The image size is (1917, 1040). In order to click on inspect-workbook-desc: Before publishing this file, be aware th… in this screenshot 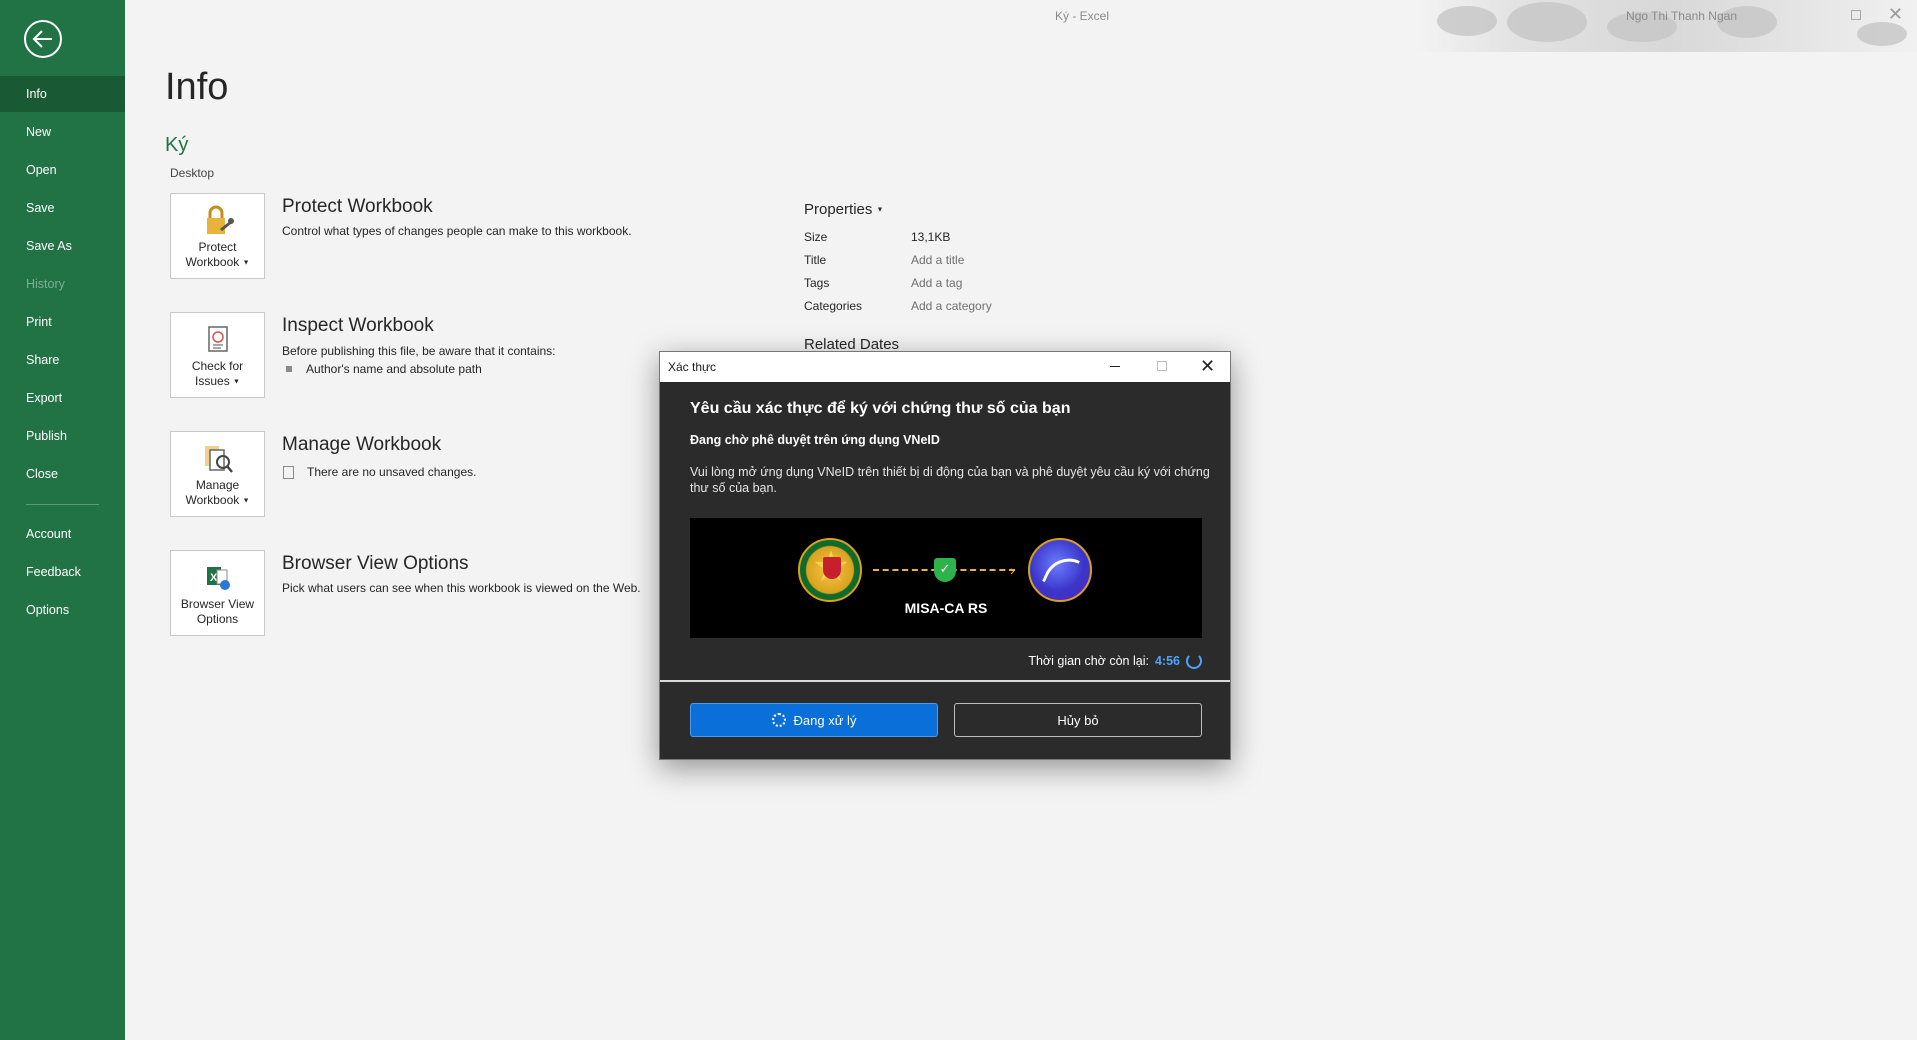, I will do `click(419, 351)`.